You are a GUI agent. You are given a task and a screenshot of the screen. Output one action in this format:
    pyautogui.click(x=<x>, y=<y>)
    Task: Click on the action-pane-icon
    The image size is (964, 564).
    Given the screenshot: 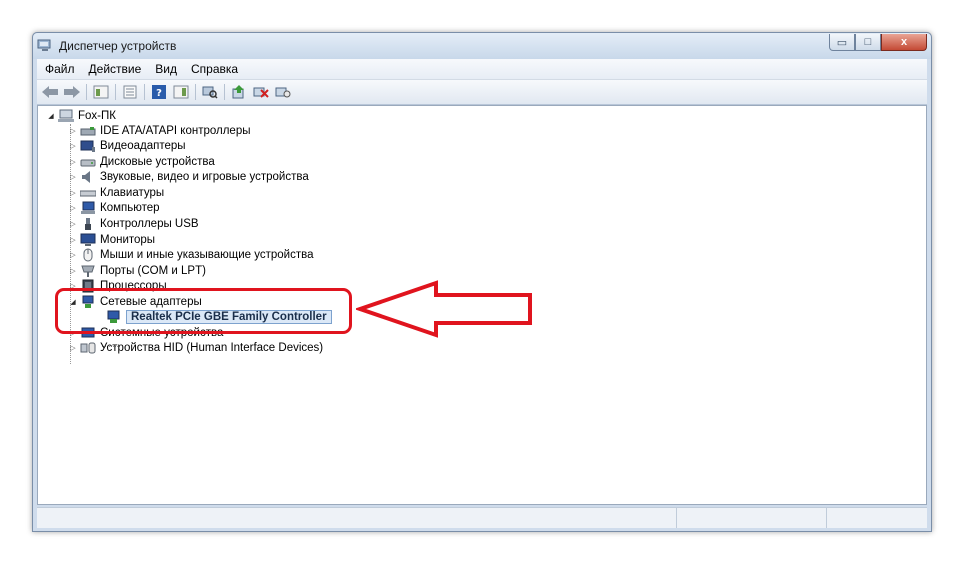 What is the action you would take?
    pyautogui.click(x=181, y=92)
    